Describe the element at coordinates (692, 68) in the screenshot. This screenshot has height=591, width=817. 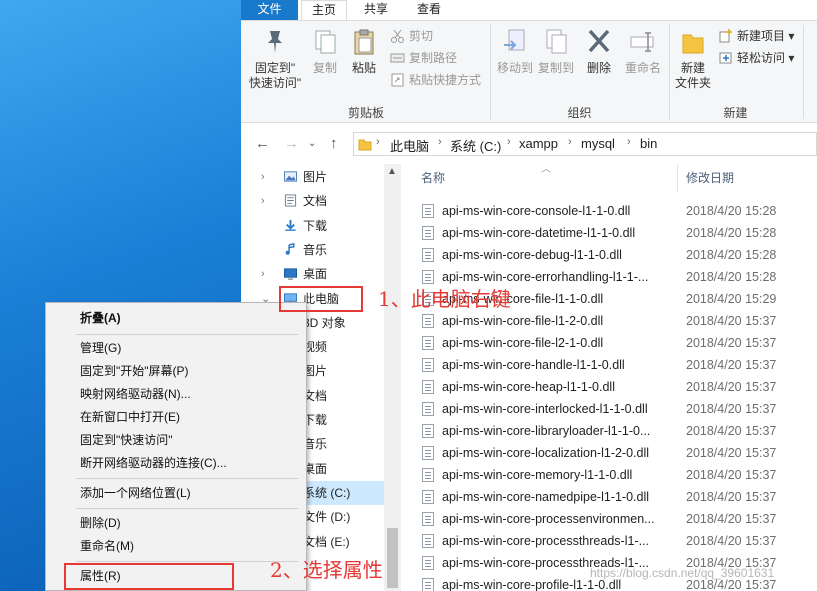
I see `new-folder-label-line1: 新建` at that location.